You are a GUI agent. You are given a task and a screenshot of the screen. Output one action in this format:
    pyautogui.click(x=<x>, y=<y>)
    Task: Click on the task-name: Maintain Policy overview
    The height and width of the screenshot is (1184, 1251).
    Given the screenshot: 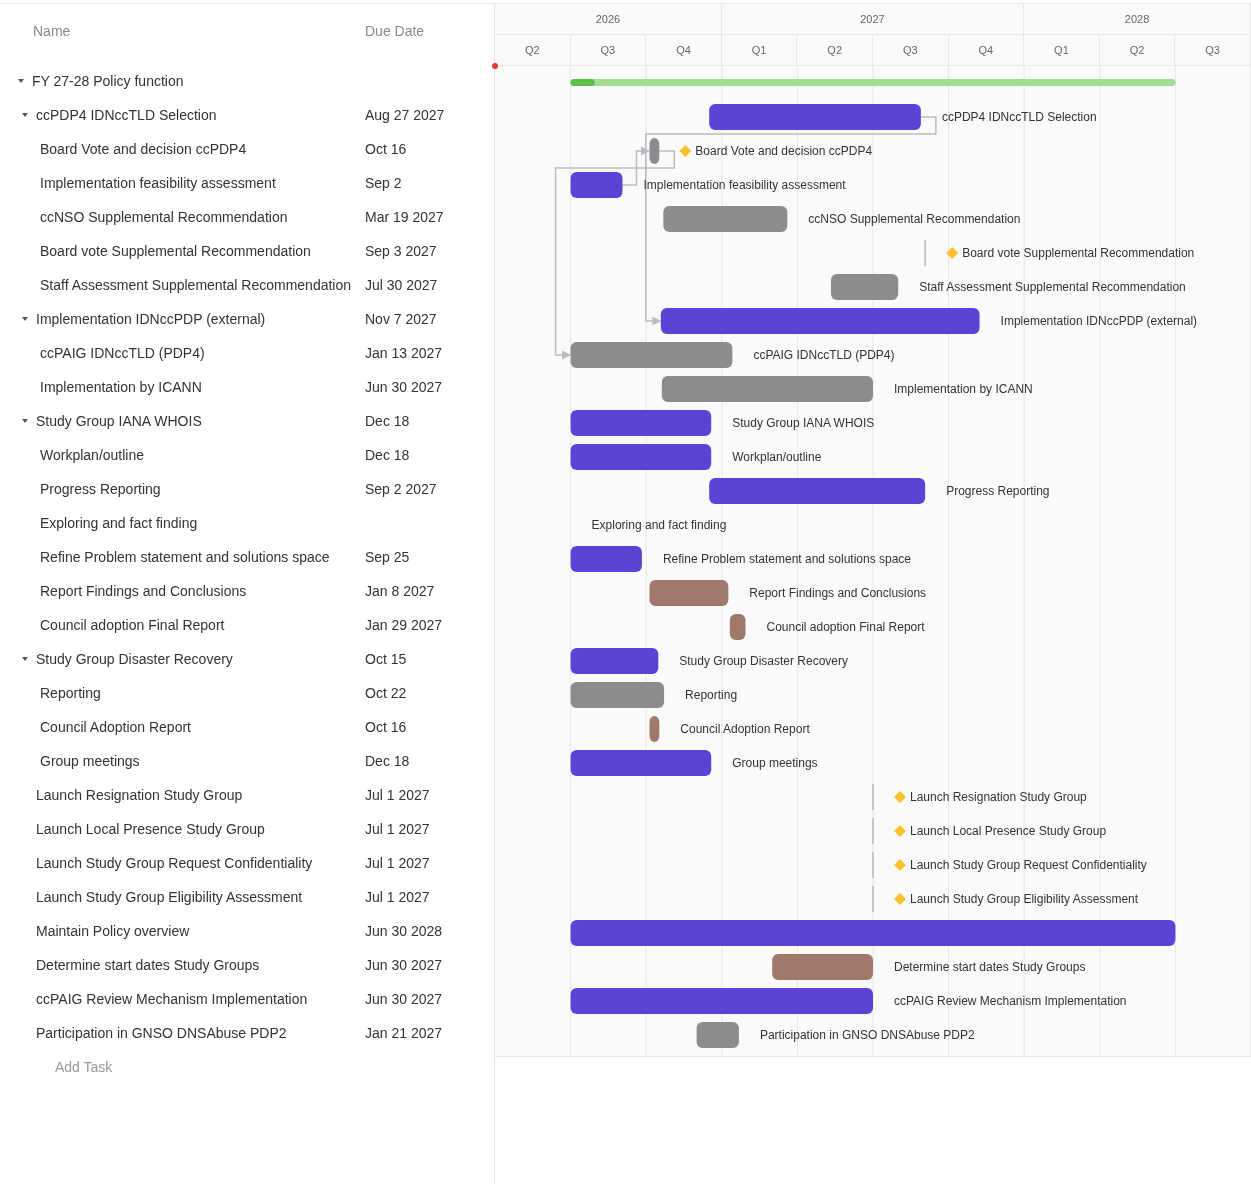 What is the action you would take?
    pyautogui.click(x=113, y=931)
    